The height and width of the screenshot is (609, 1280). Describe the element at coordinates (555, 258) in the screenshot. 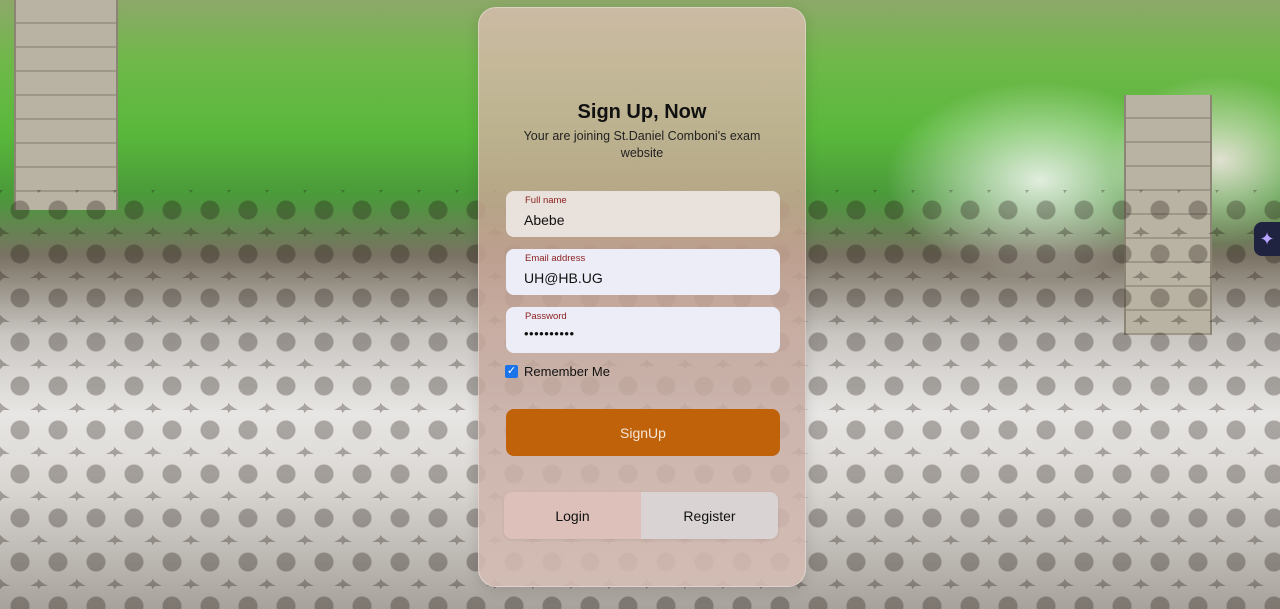

I see `email-label: Email address` at that location.